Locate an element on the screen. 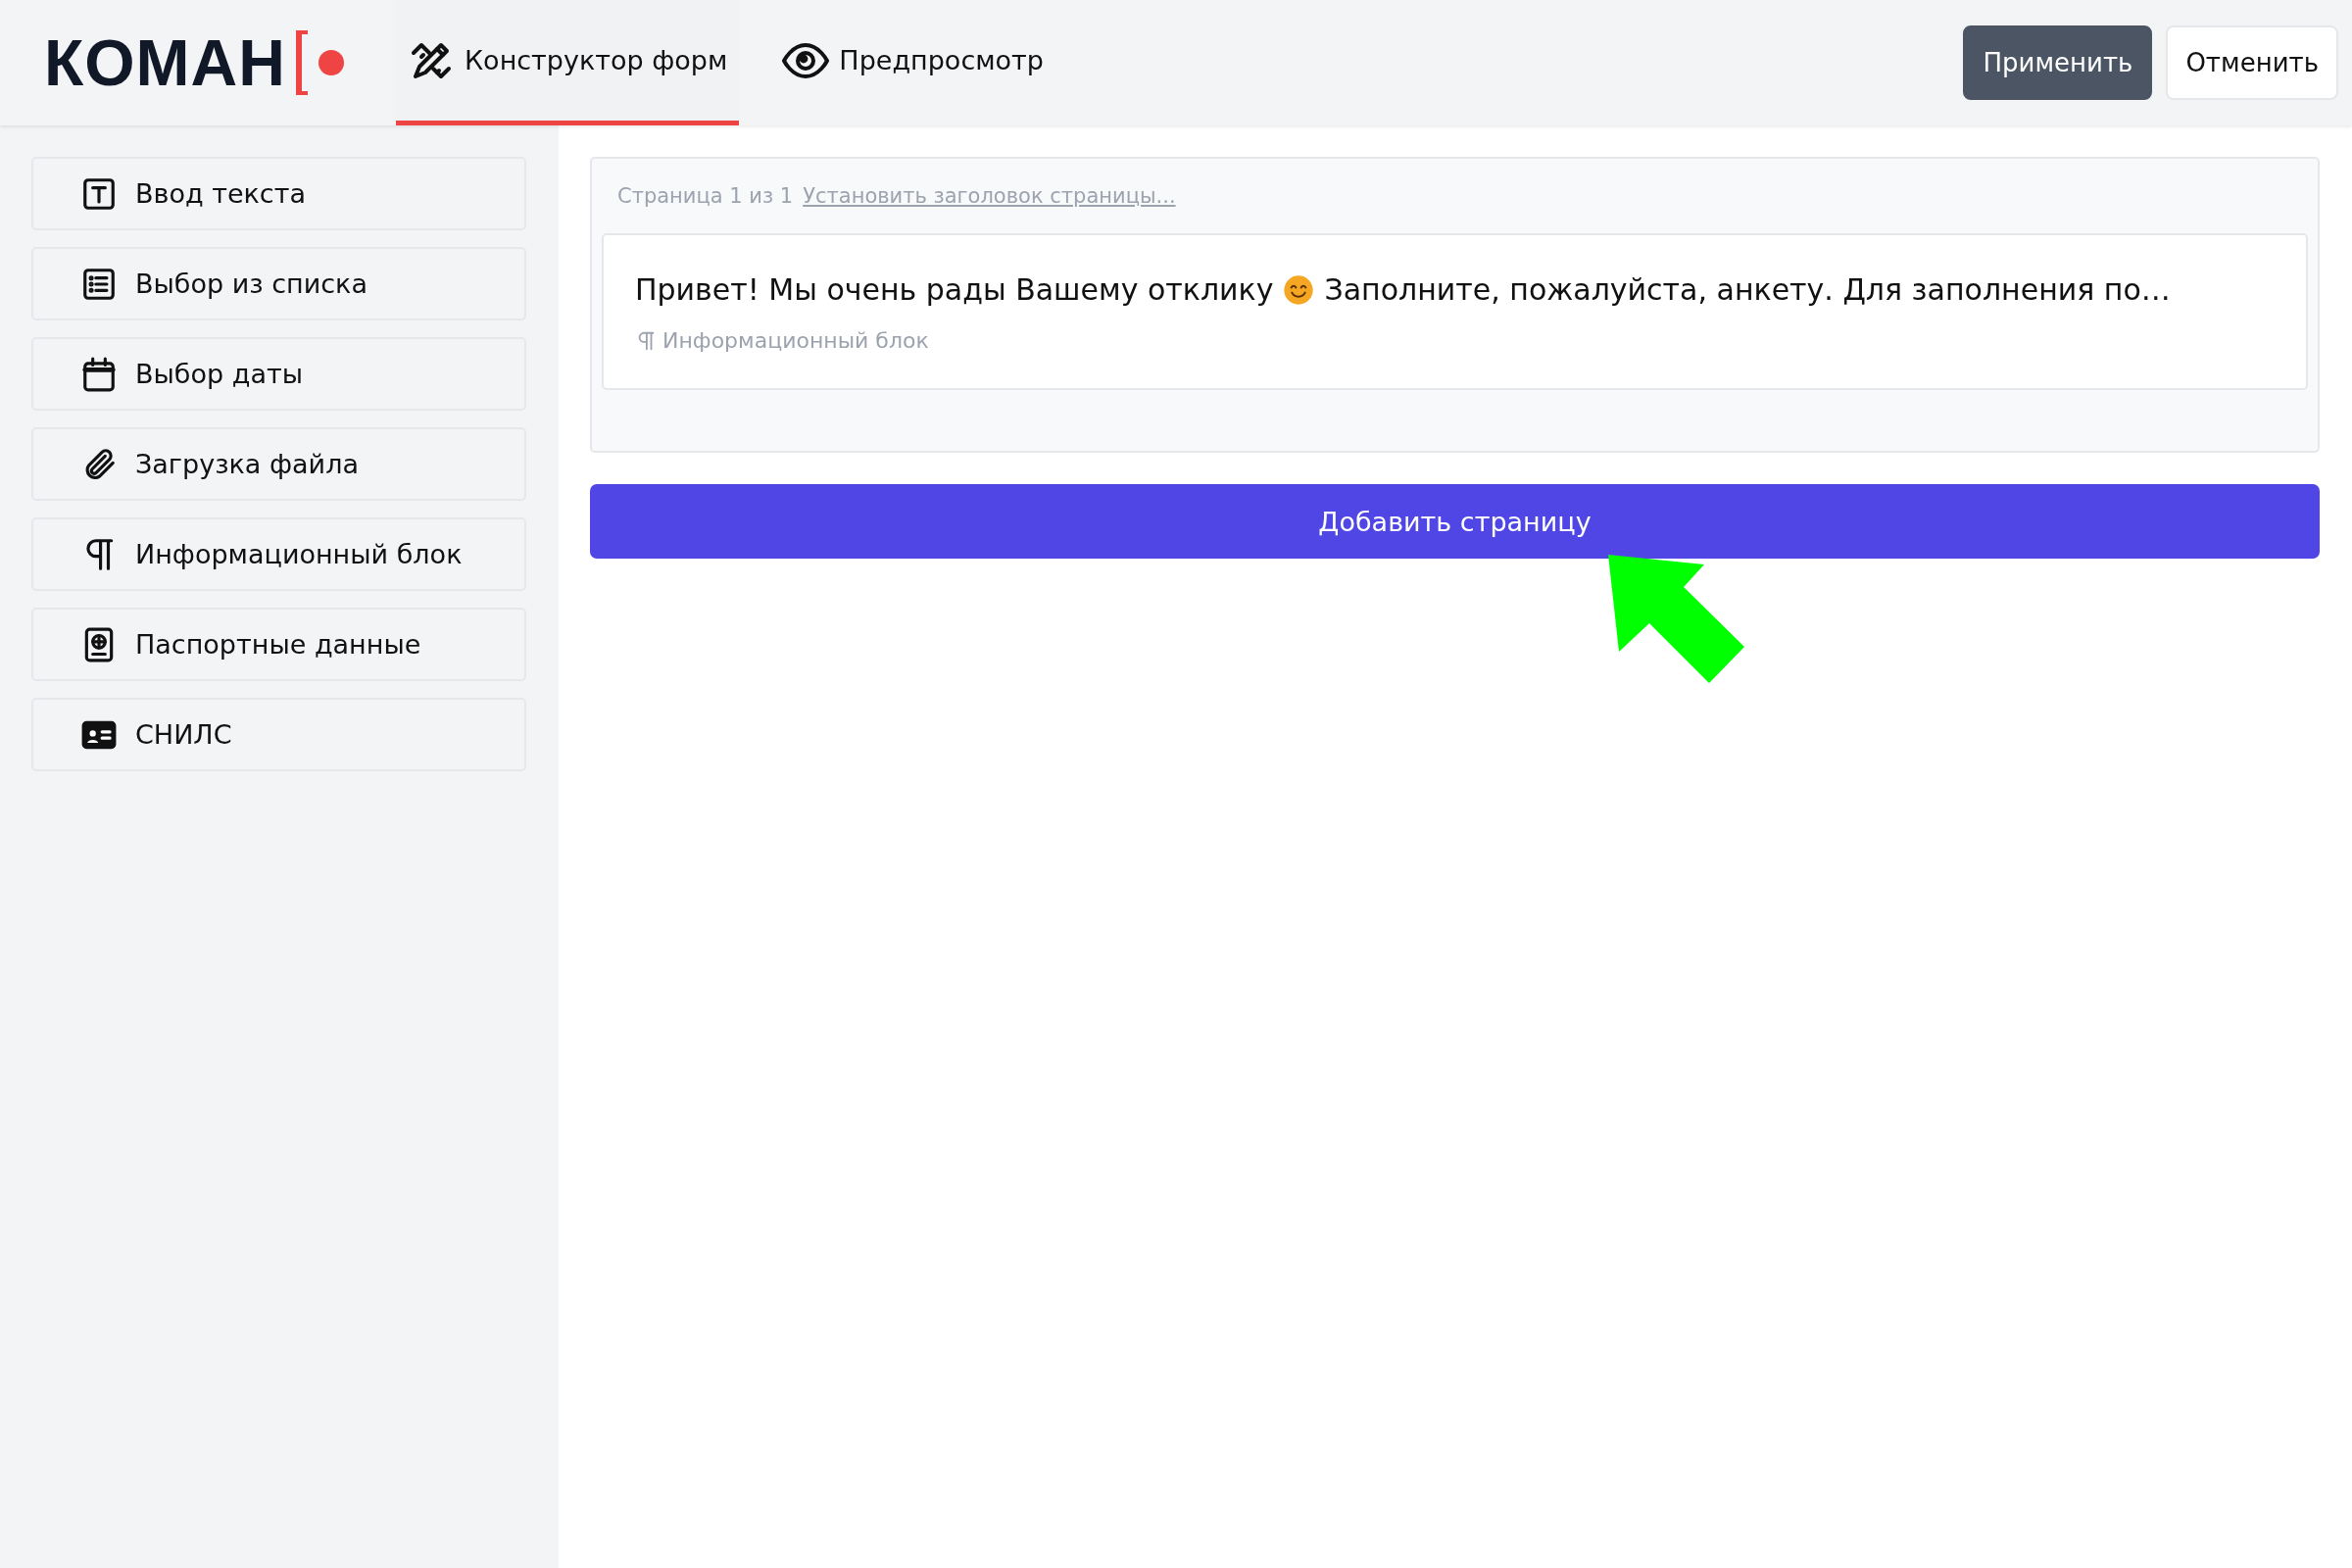  logo-text: КОМАН is located at coordinates (165, 62).